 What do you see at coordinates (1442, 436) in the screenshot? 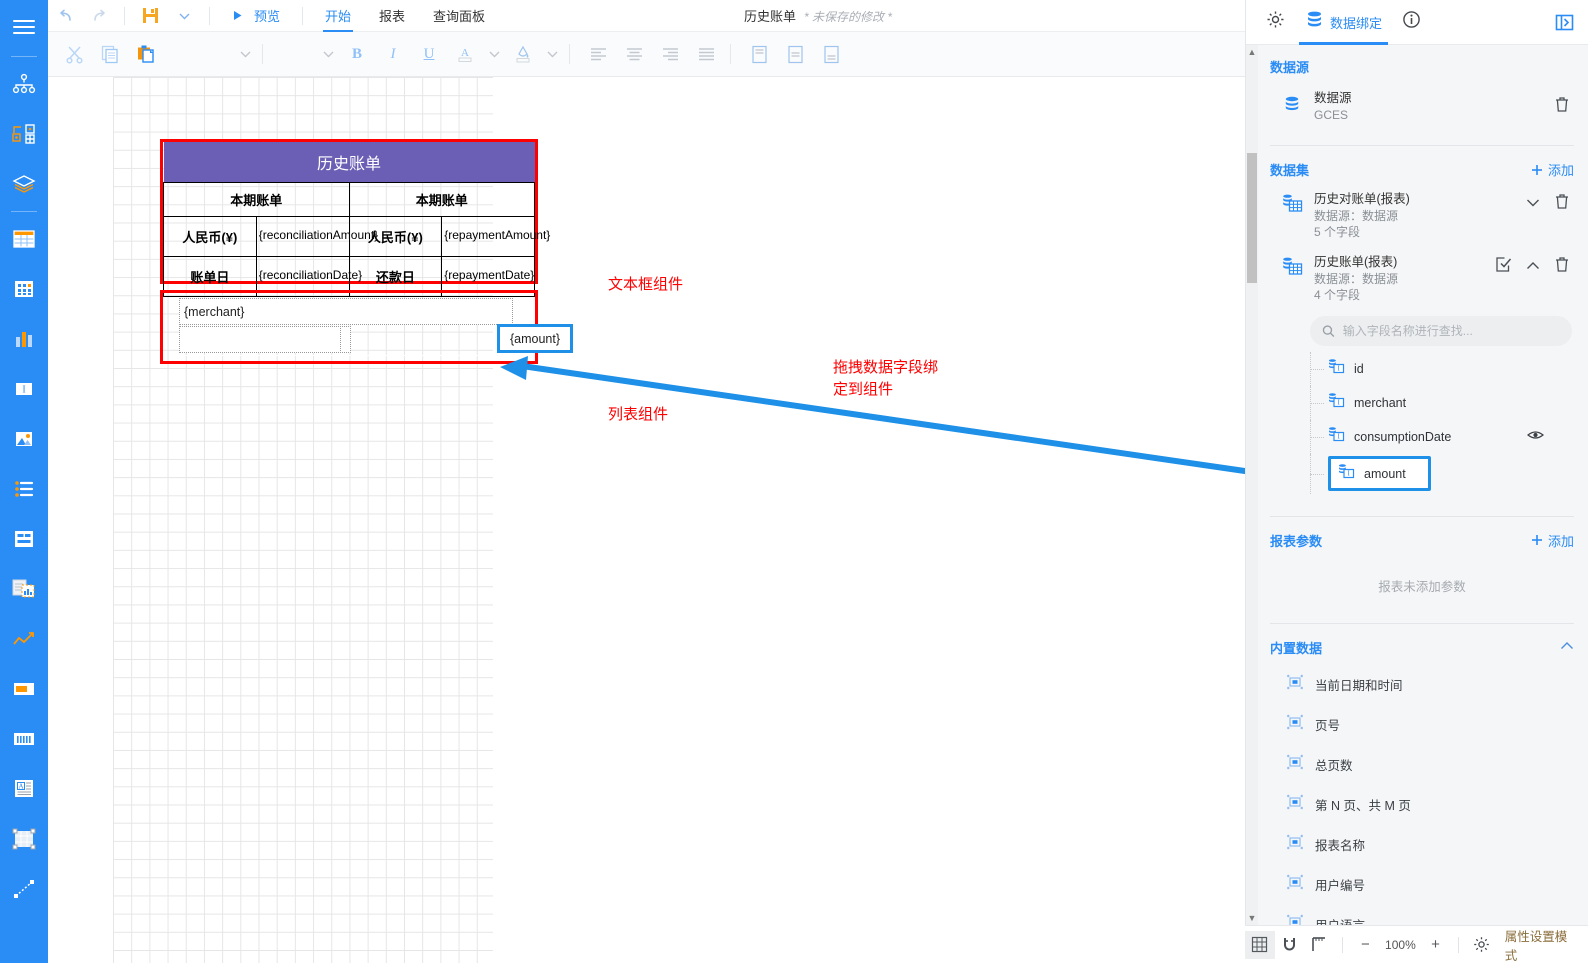
I see `field-row-consumptionDate: I consumptionDate` at bounding box center [1442, 436].